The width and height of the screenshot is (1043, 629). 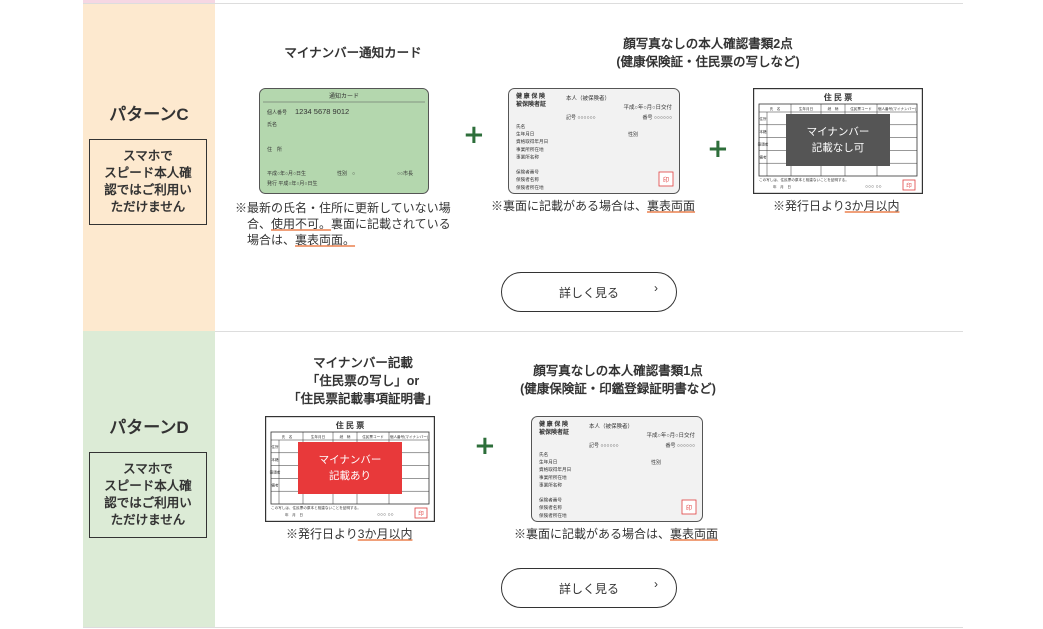 I want to click on pattern-c-sidebar: パターンC スマホで スピード本人確 認ではご利用い ただけません, so click(x=149, y=167).